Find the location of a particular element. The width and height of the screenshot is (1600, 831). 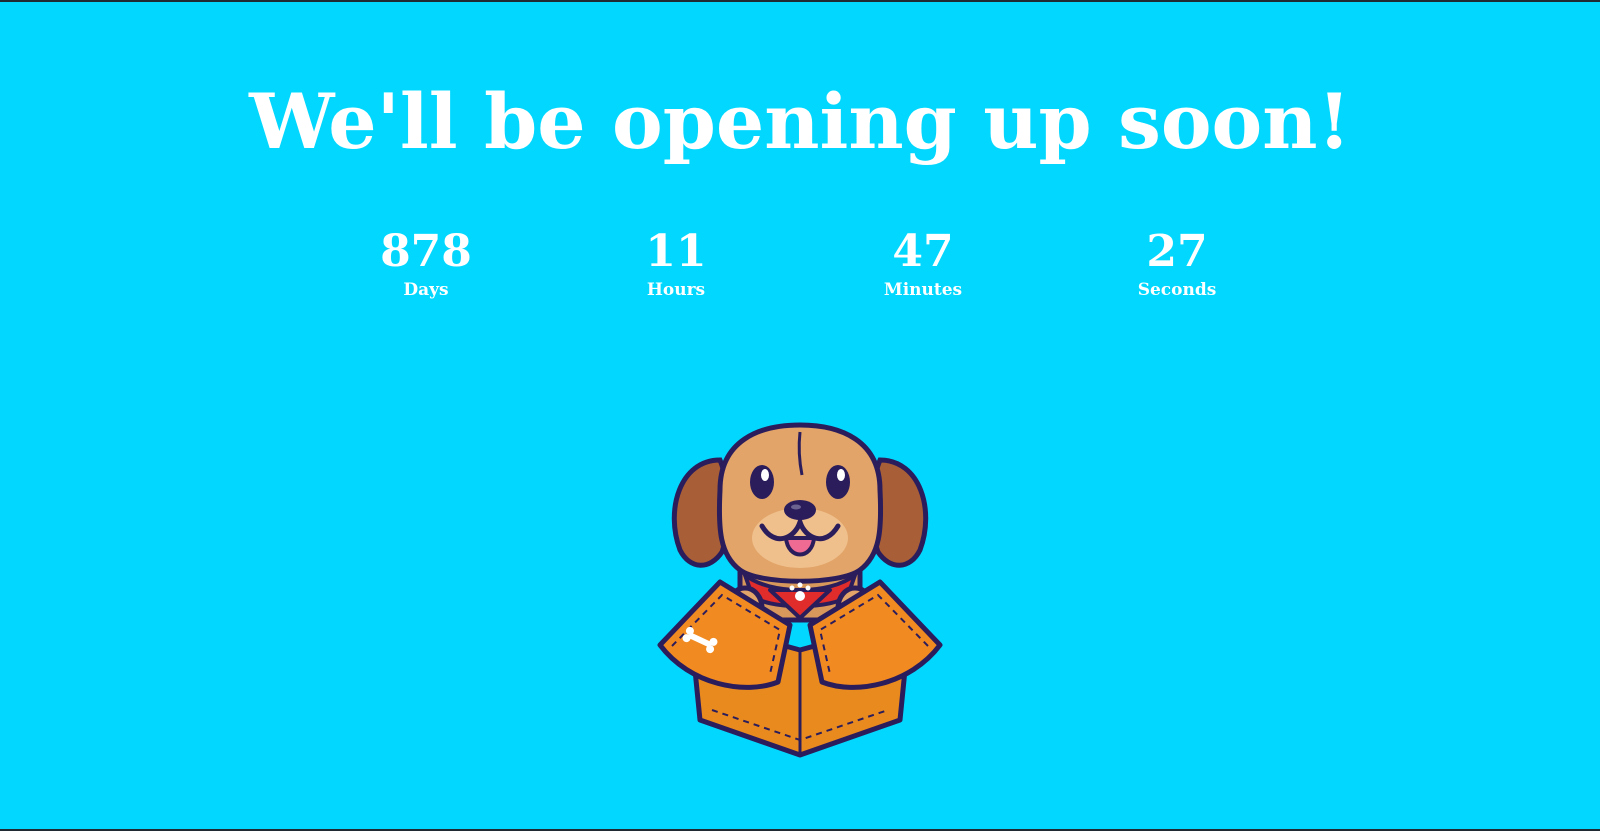

countdown-days-label: Days is located at coordinates (426, 290).